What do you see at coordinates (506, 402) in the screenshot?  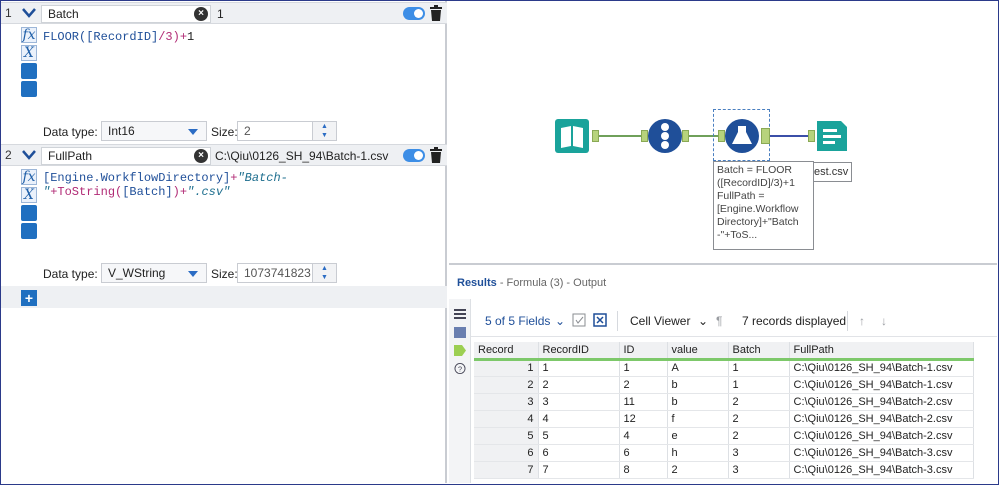 I see `record-cell: 3` at bounding box center [506, 402].